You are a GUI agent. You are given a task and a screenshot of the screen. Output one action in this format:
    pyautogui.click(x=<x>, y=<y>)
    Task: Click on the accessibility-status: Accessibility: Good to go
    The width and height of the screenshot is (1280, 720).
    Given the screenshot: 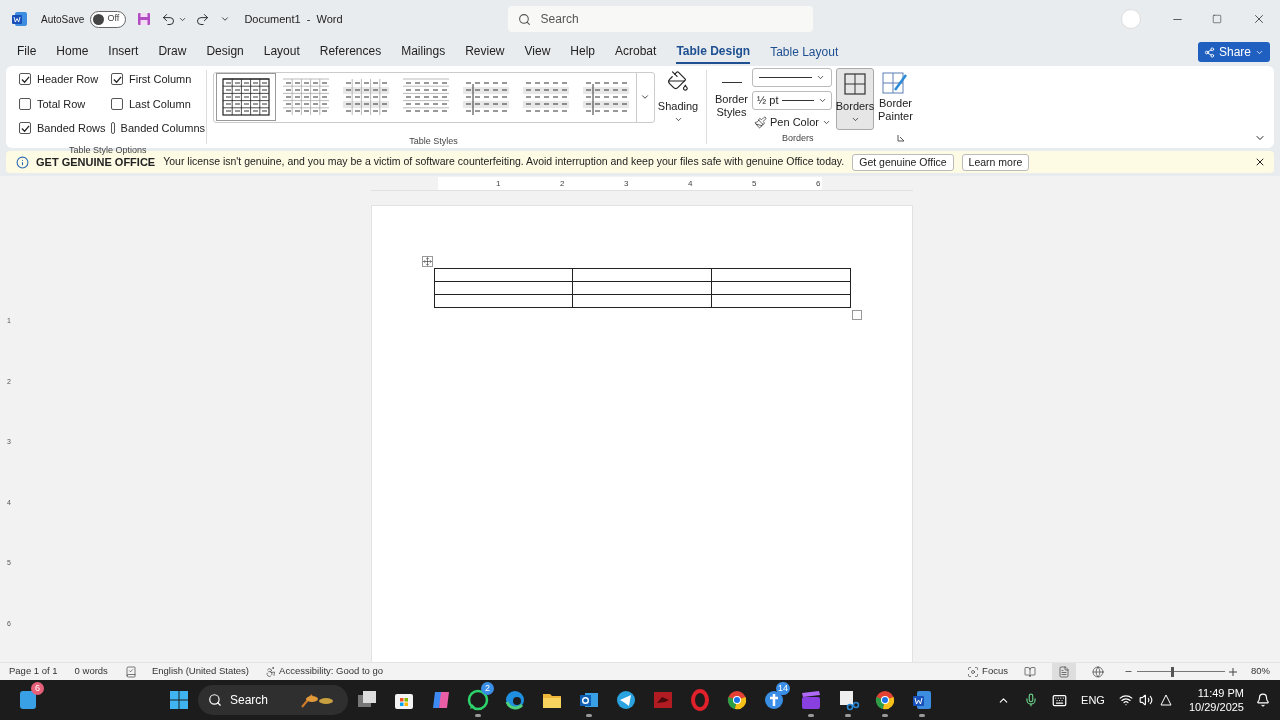 What is the action you would take?
    pyautogui.click(x=331, y=671)
    